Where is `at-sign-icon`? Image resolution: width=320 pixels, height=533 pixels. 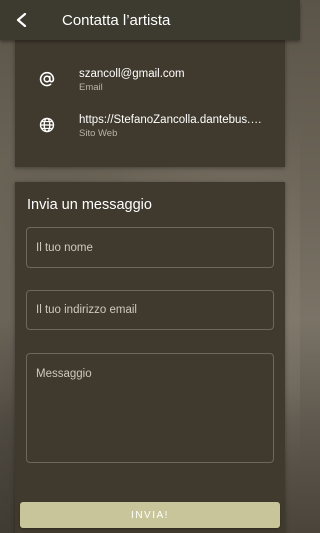
at-sign-icon is located at coordinates (47, 79).